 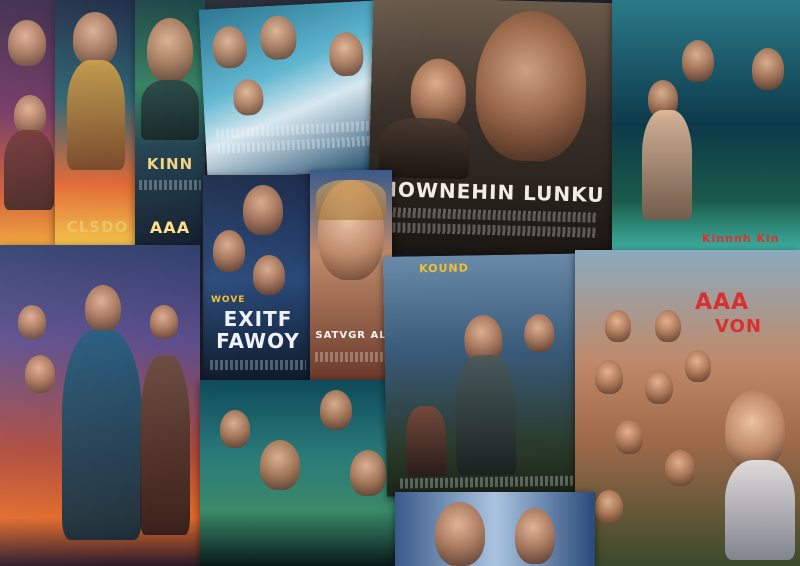 I want to click on poster-title: Kinnnh Kin, so click(x=741, y=238).